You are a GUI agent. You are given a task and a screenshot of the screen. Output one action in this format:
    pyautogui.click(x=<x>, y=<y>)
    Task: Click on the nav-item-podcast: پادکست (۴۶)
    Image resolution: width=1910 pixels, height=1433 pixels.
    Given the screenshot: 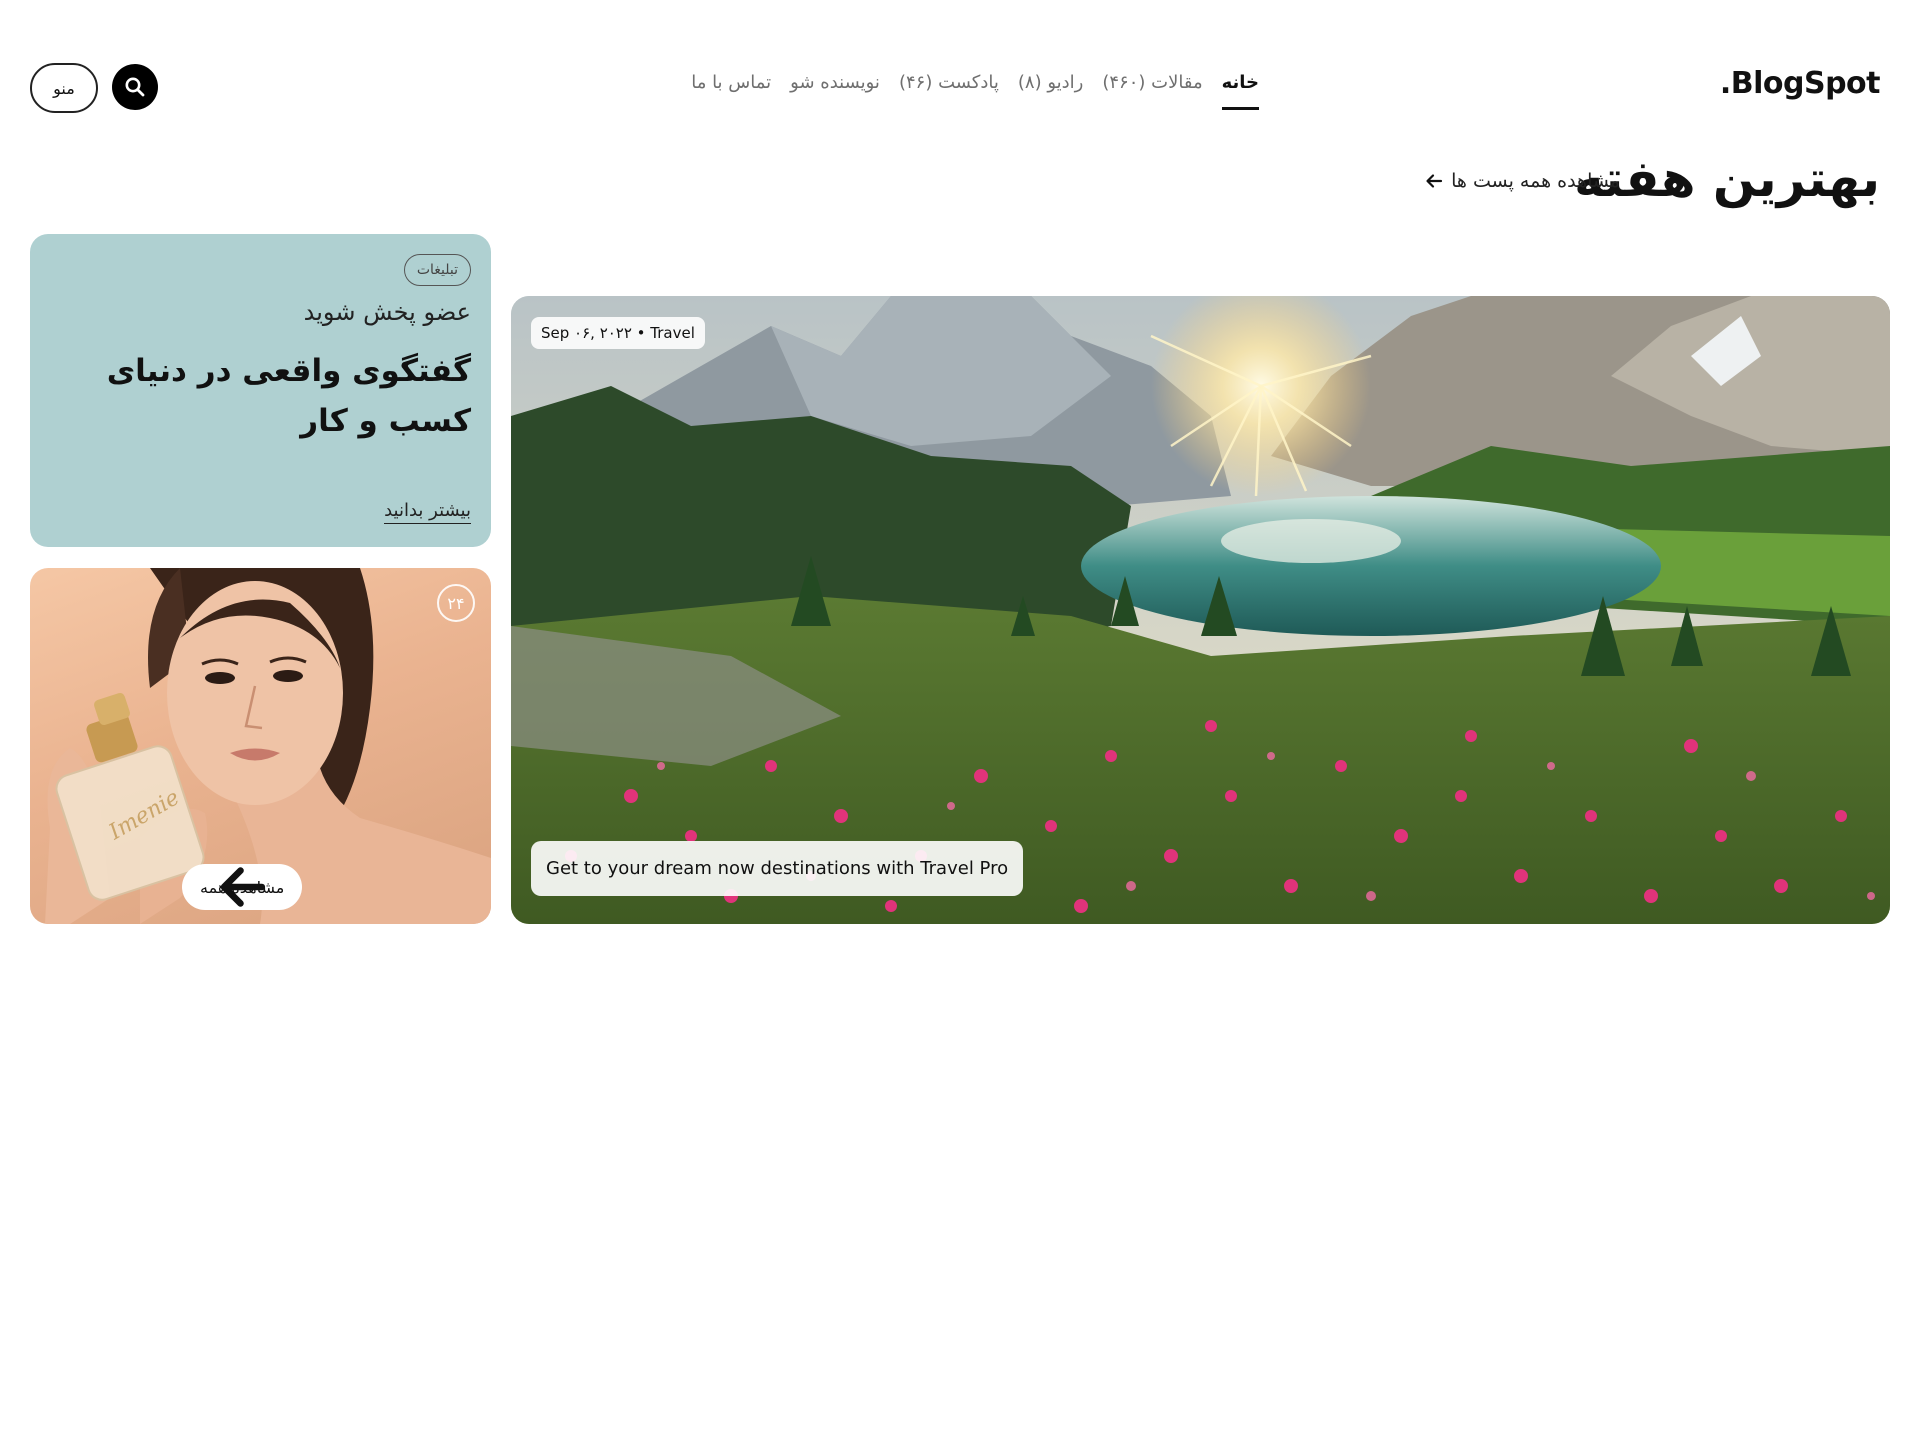 What is the action you would take?
    pyautogui.click(x=949, y=91)
    